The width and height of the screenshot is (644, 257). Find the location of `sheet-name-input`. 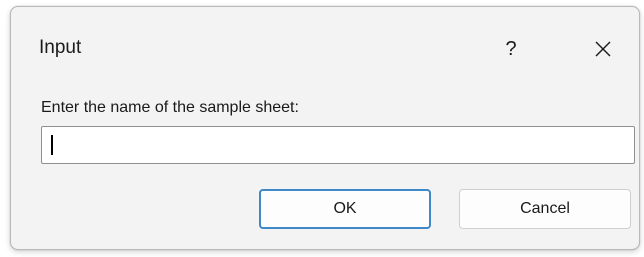

sheet-name-input is located at coordinates (338, 145).